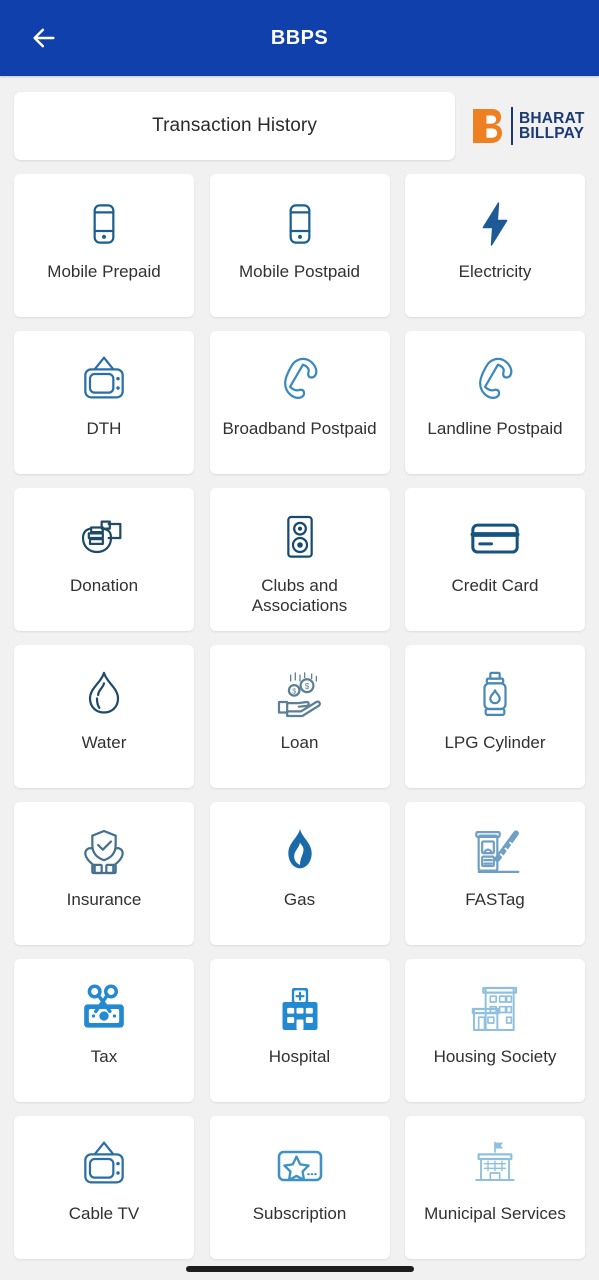  I want to click on transaction-history-button: Transaction History, so click(234, 126).